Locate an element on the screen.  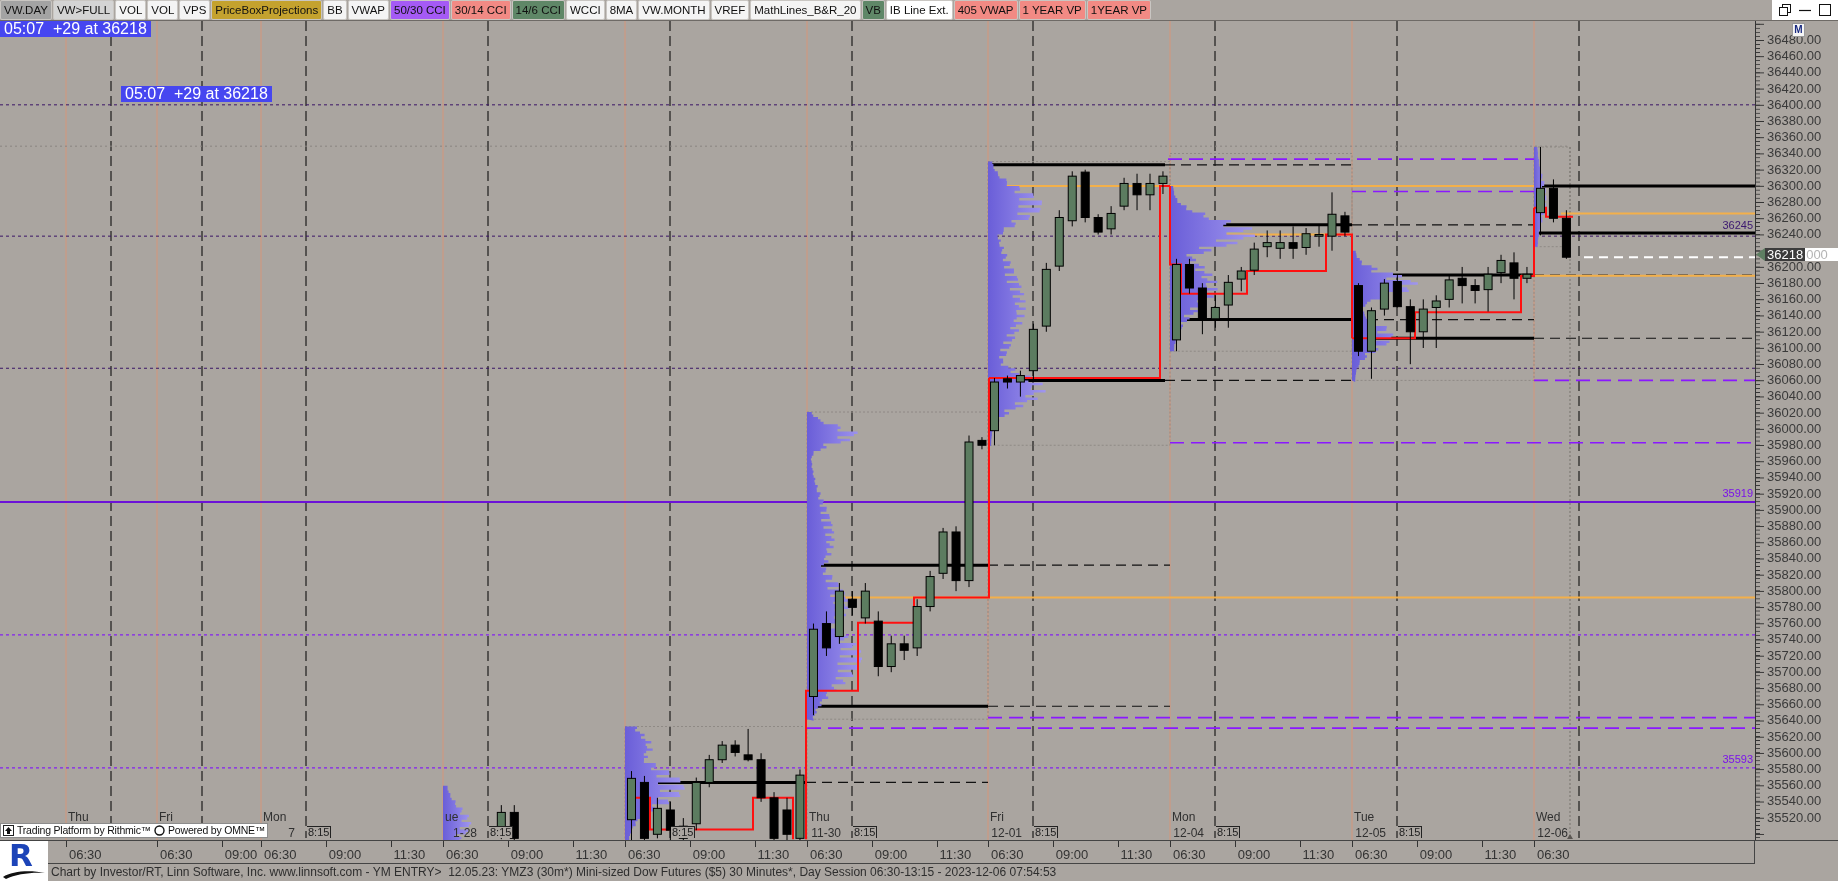
price-label: 35520.00 is located at coordinates (1794, 817).